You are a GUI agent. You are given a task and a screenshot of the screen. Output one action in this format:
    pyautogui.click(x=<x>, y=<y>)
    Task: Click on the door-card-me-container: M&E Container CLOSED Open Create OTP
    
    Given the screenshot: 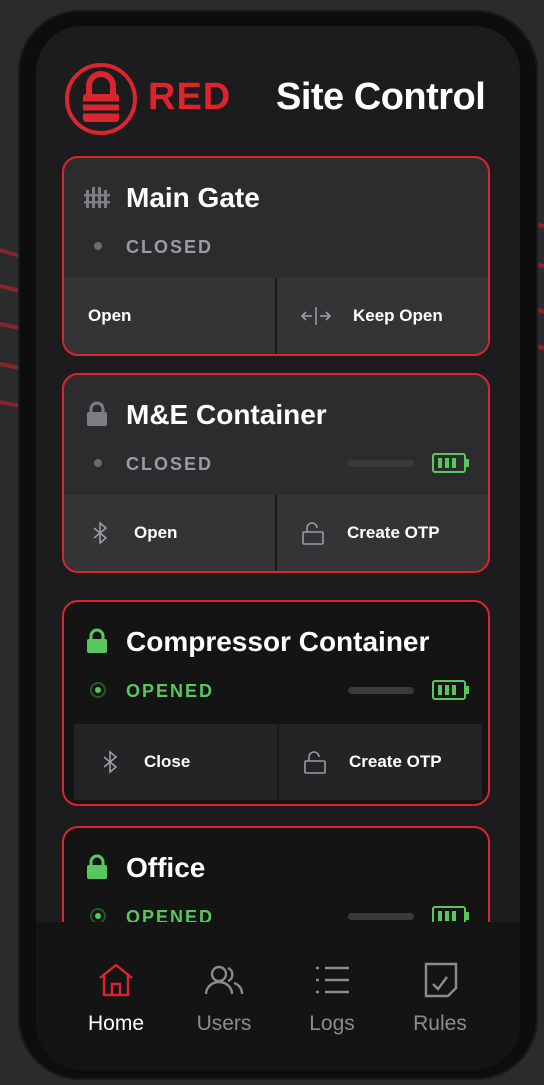 What is the action you would take?
    pyautogui.click(x=276, y=473)
    